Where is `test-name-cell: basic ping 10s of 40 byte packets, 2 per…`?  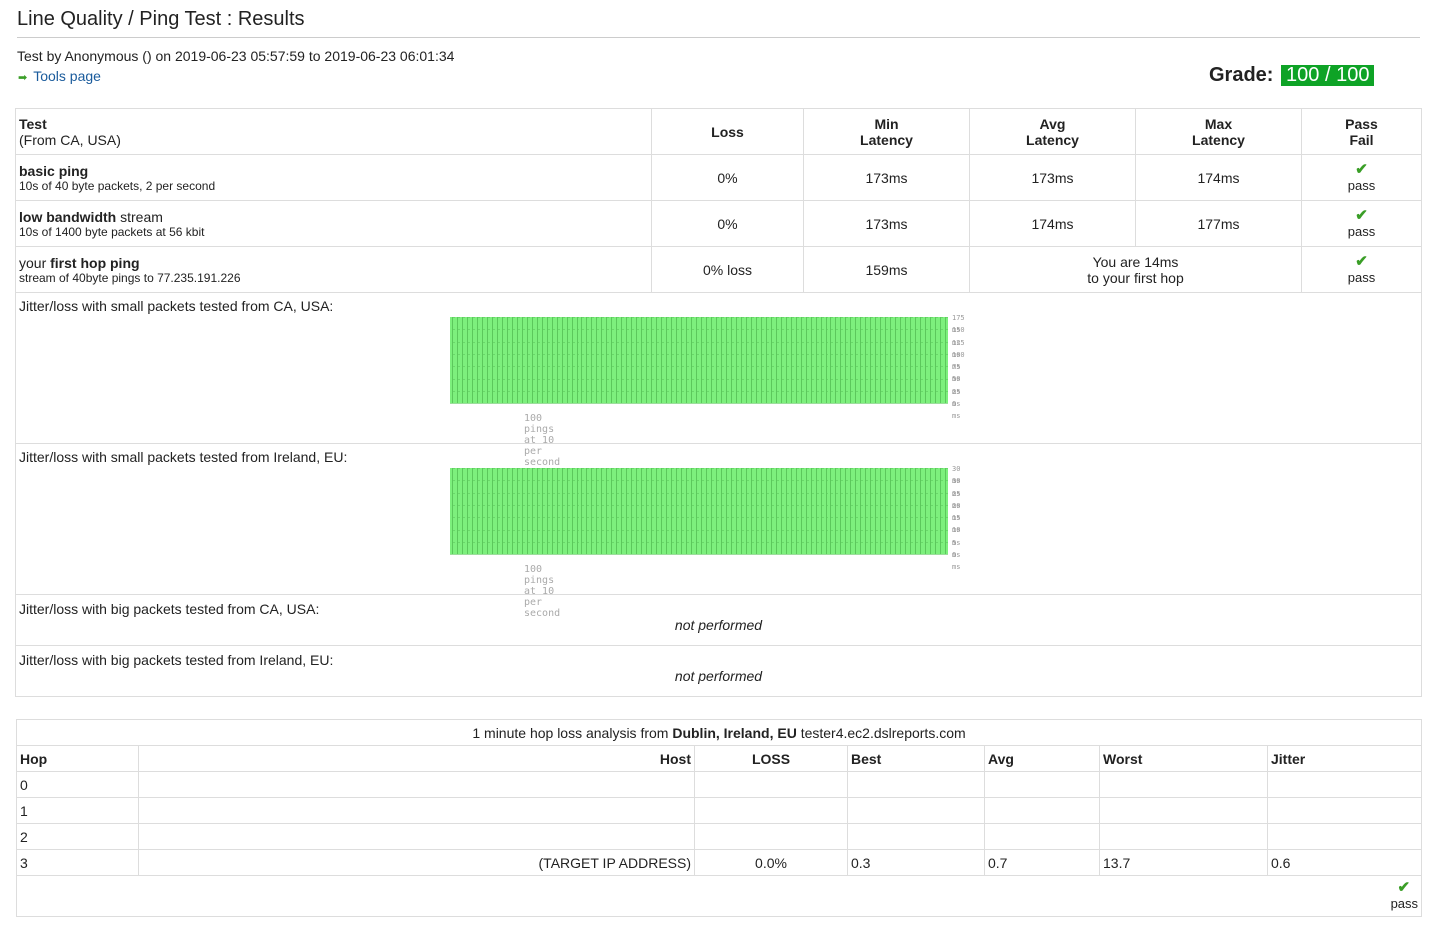
test-name-cell: basic ping 10s of 40 byte packets, 2 per… is located at coordinates (333, 177).